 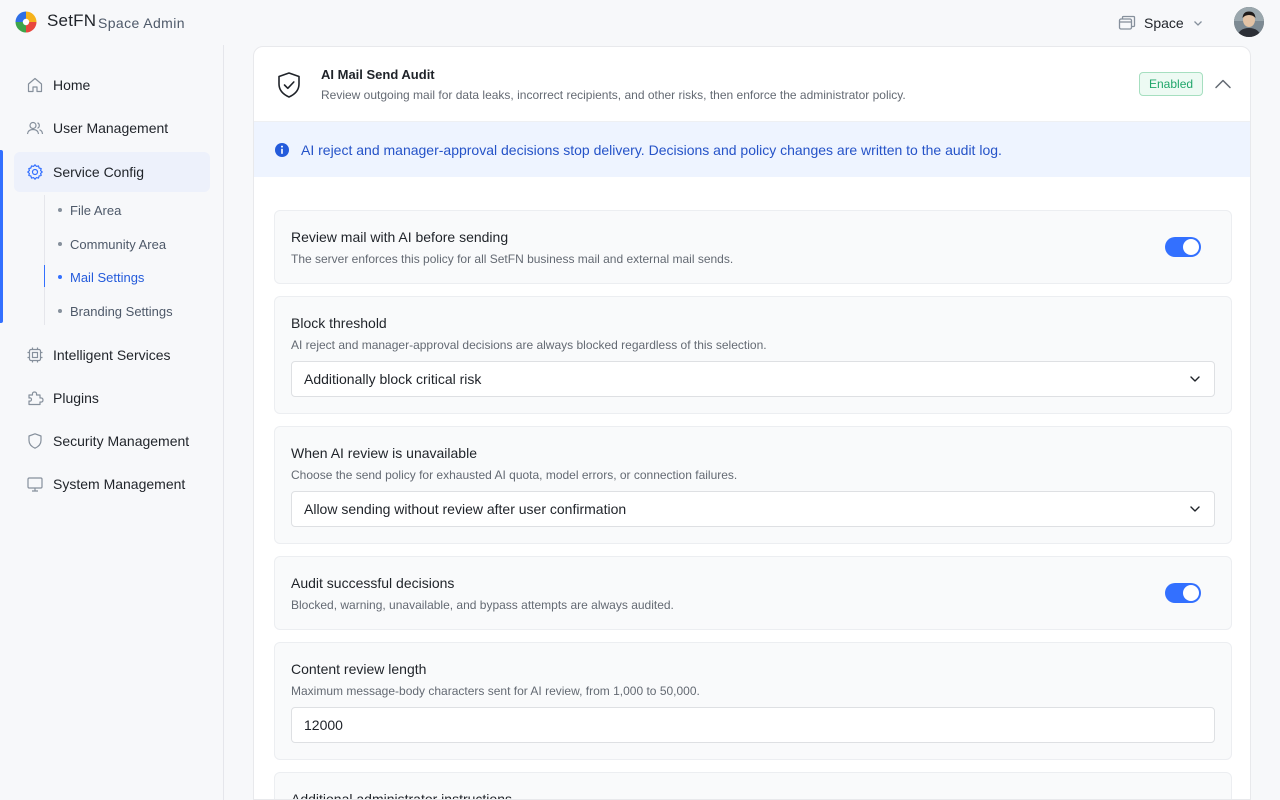 I want to click on sidebar-item-user-management: User Management, so click(x=112, y=128).